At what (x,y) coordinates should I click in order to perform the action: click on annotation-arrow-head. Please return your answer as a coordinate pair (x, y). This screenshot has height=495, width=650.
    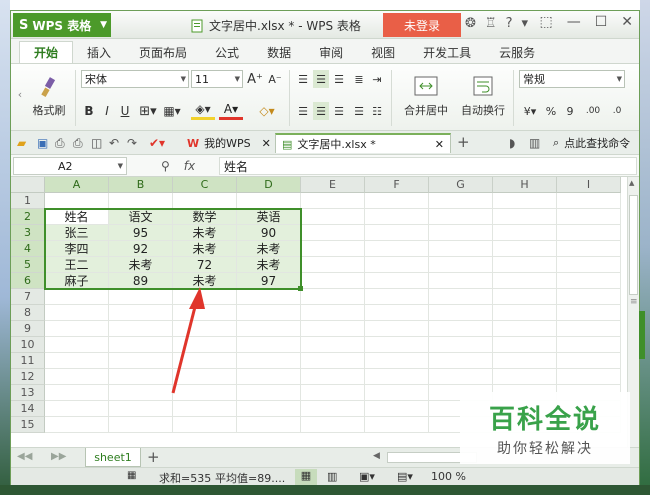
    Looking at the image, I should click on (197, 298).